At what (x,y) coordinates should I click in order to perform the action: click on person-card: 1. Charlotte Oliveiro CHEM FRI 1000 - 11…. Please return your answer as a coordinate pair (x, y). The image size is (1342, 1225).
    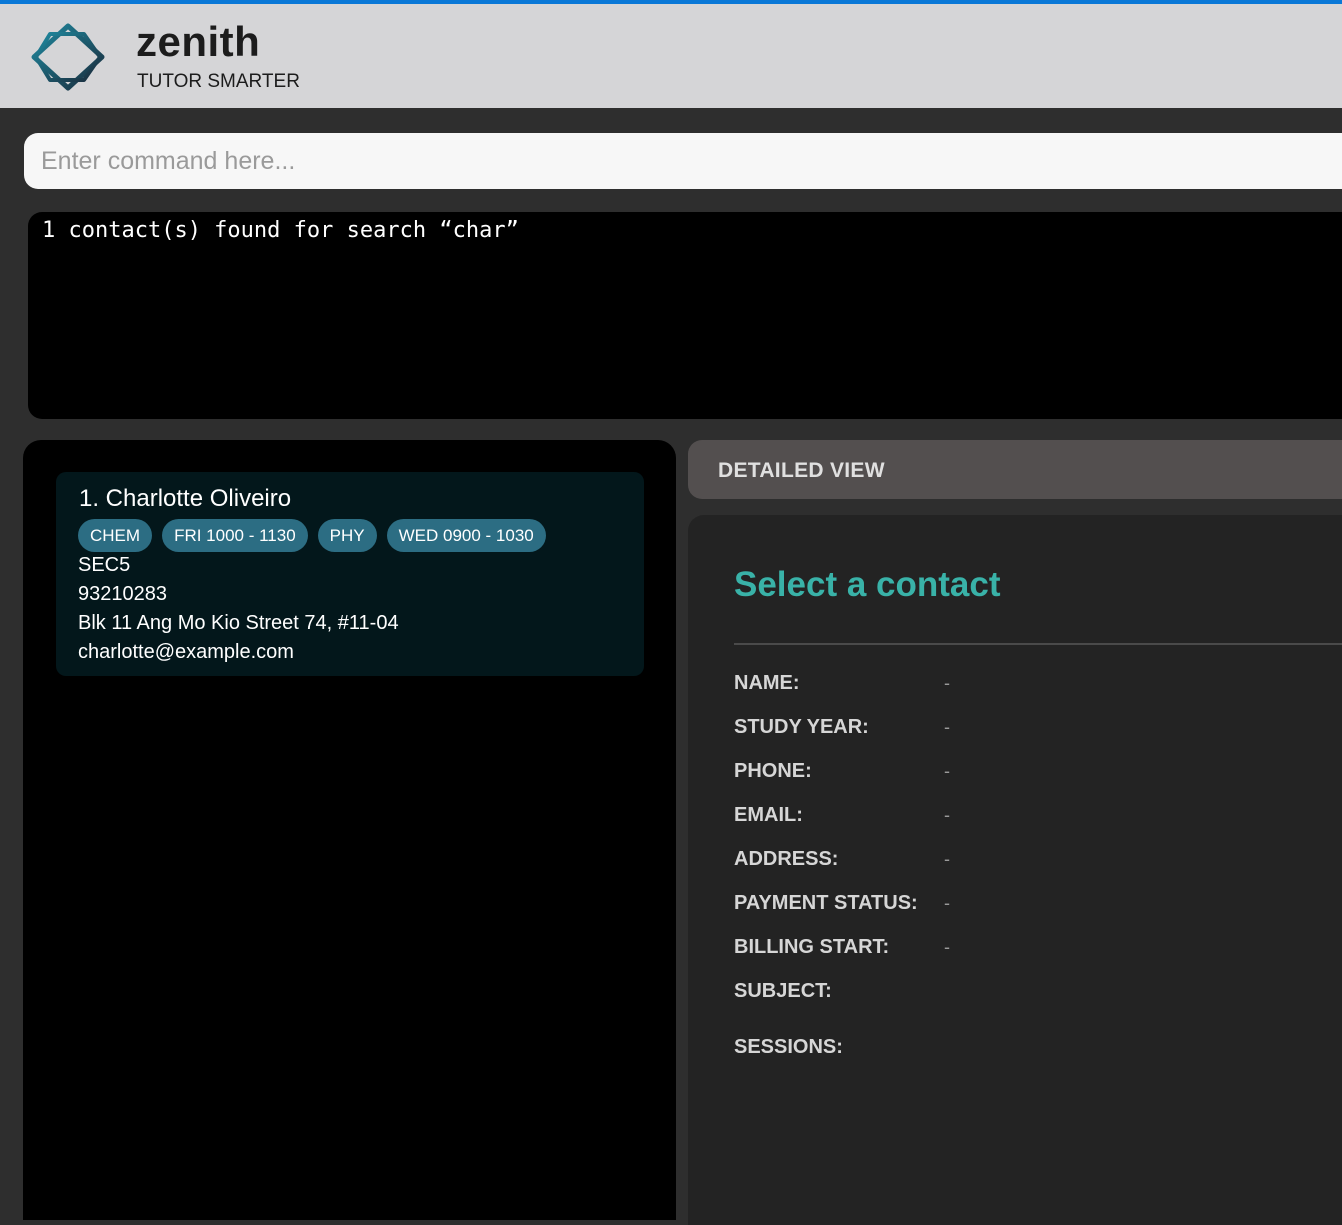
    Looking at the image, I should click on (350, 574).